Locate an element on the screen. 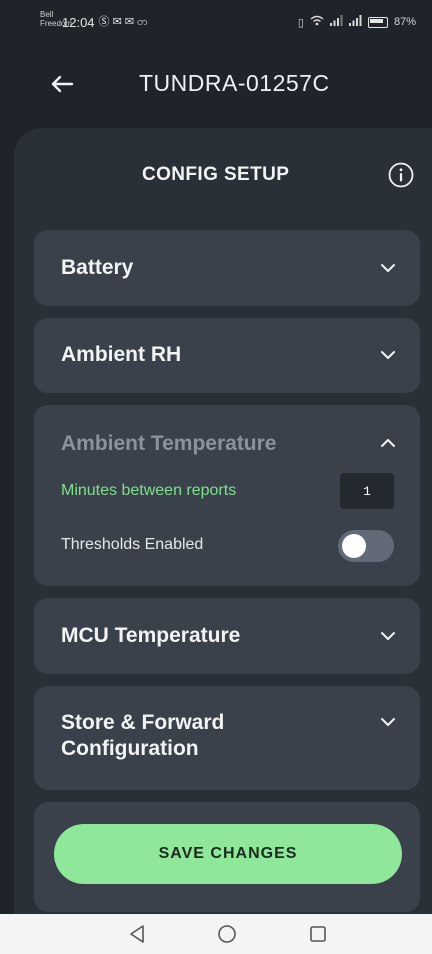 This screenshot has height=954, width=432. section-title: MCU Temperature is located at coordinates (151, 635).